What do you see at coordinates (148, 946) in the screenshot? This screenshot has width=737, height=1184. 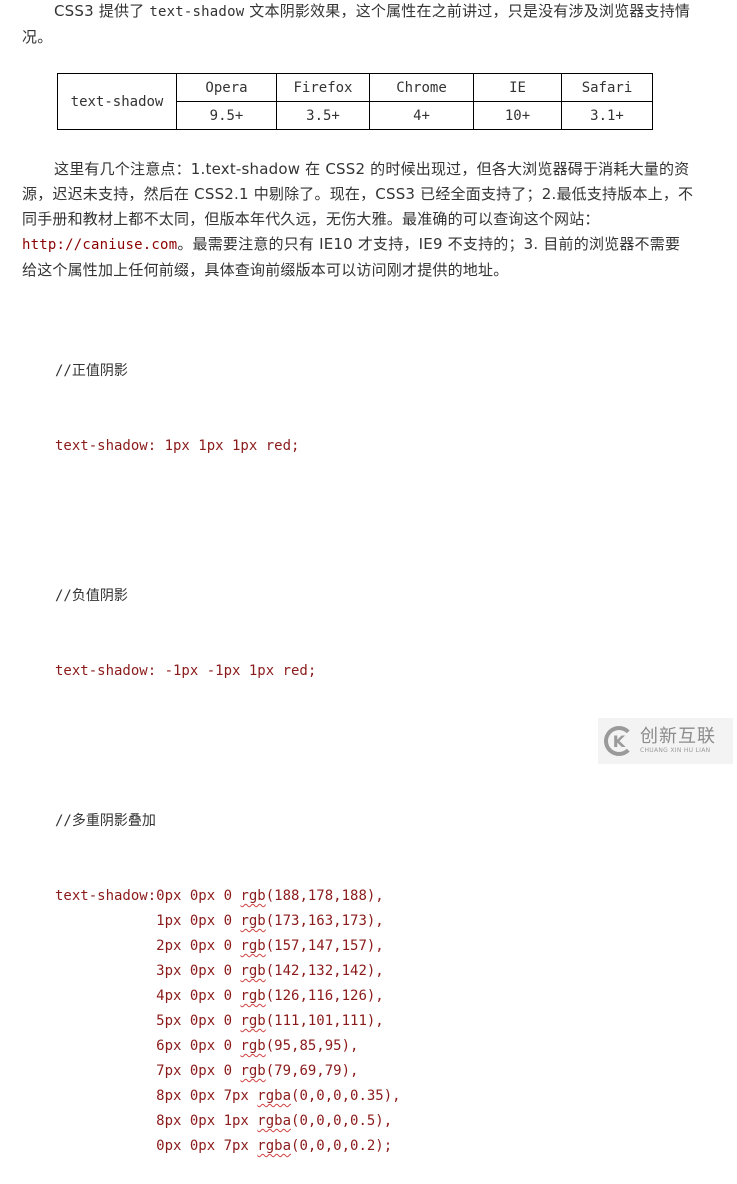 I see `shadow-offsets: 2px 0px 0` at bounding box center [148, 946].